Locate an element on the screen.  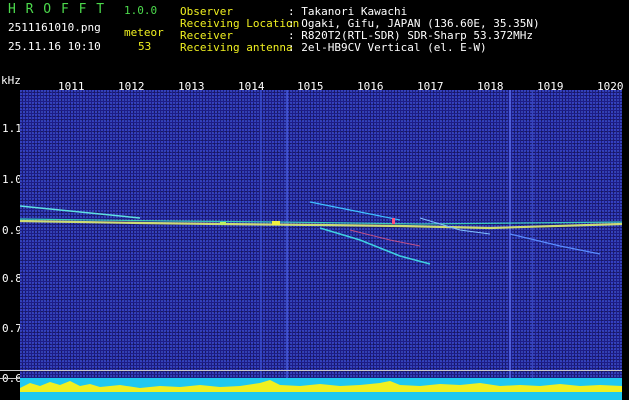
amplitude-trace is located at coordinates (321, 386).